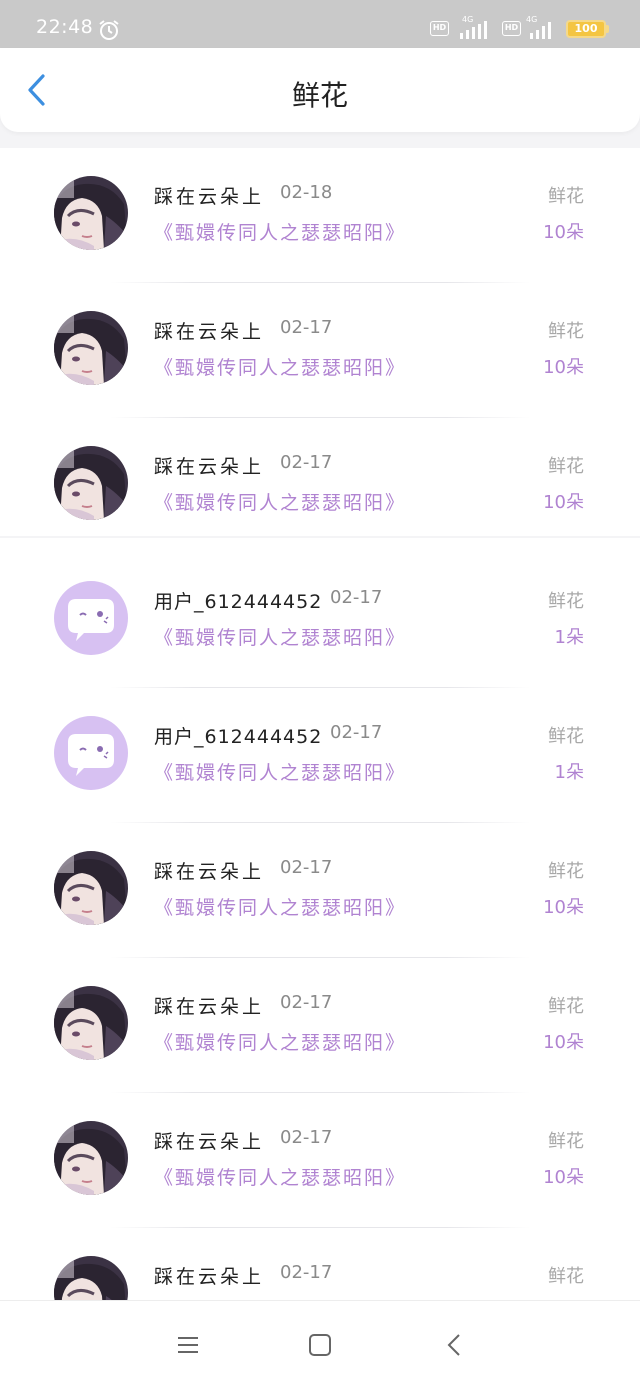  I want to click on system-back-button, so click(454, 1345).